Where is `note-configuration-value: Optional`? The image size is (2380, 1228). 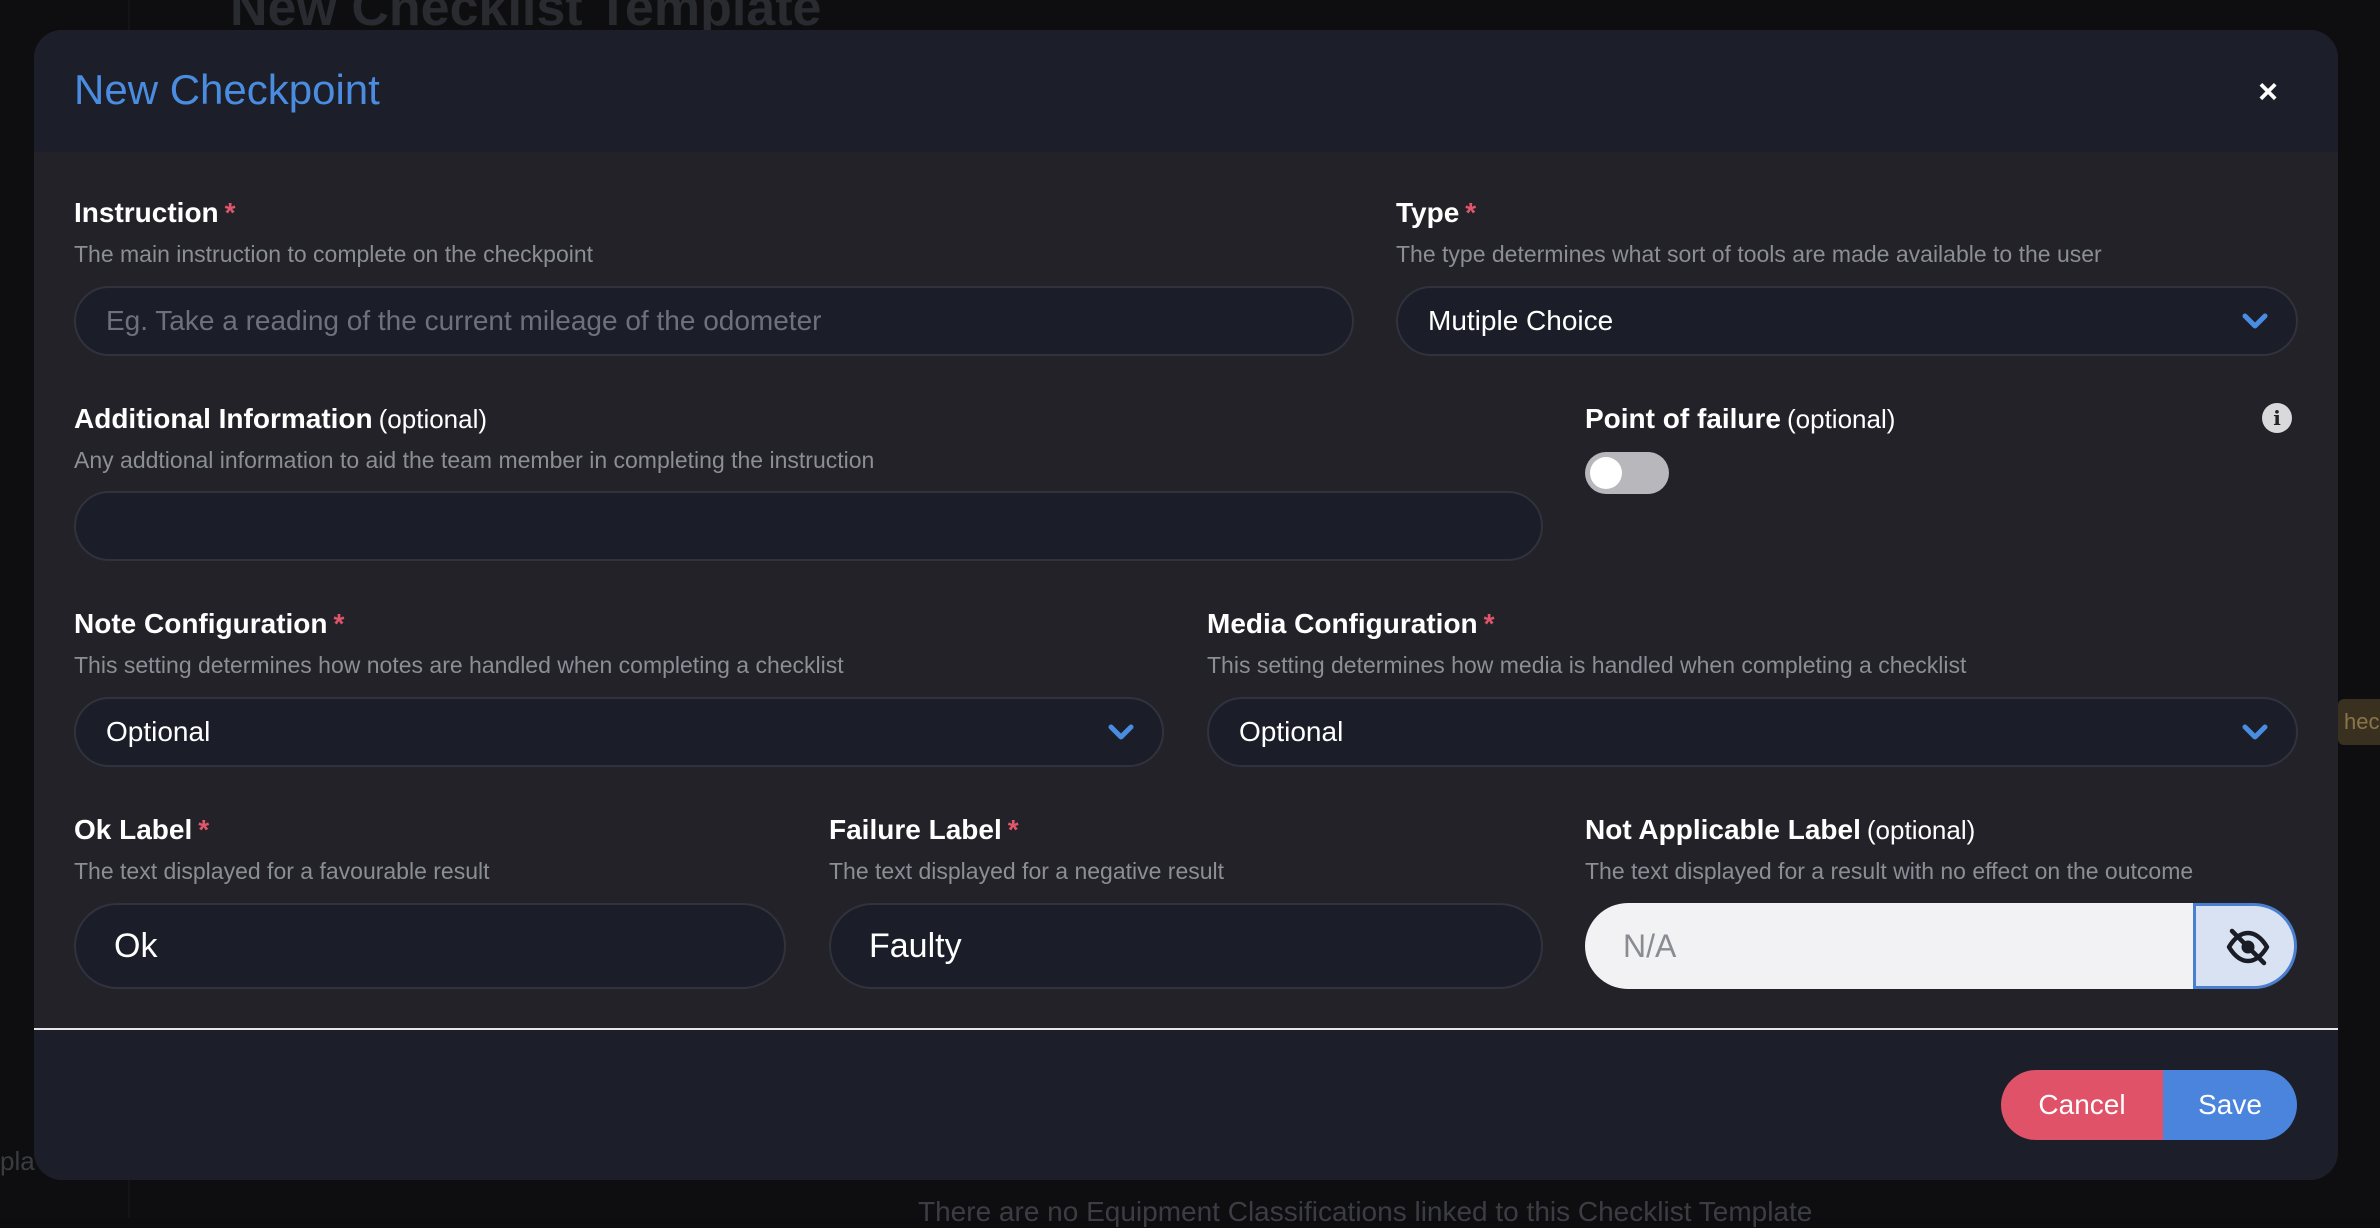
note-configuration-value: Optional is located at coordinates (158, 731).